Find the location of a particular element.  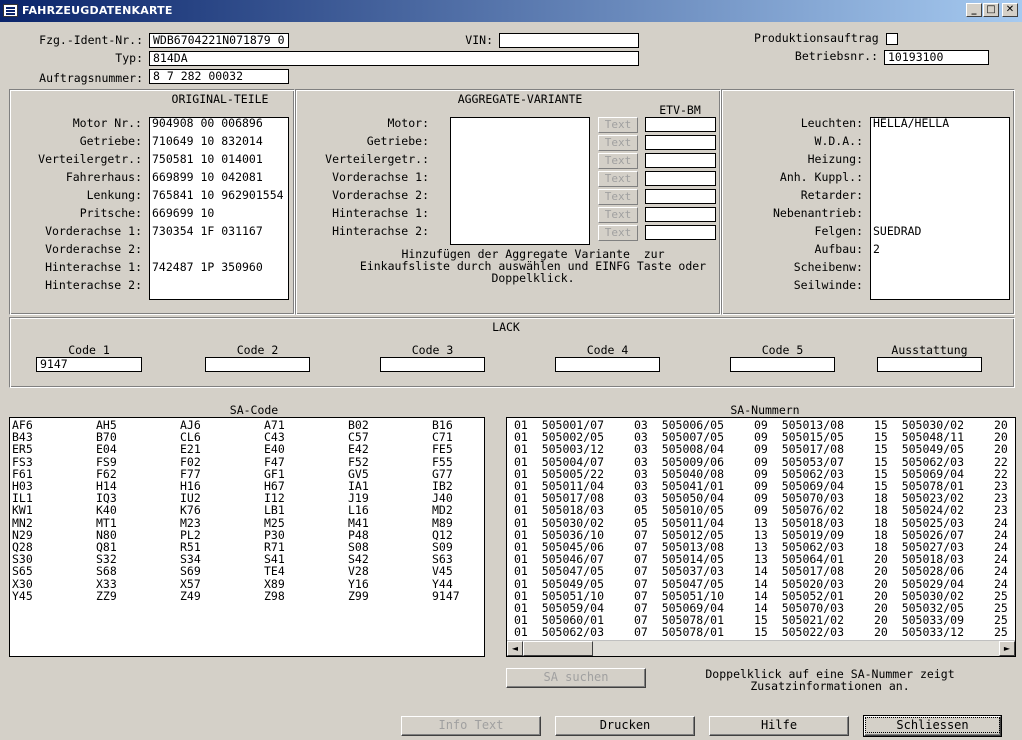

aggregate-label: Hinterachse 1: is located at coordinates (380, 213).